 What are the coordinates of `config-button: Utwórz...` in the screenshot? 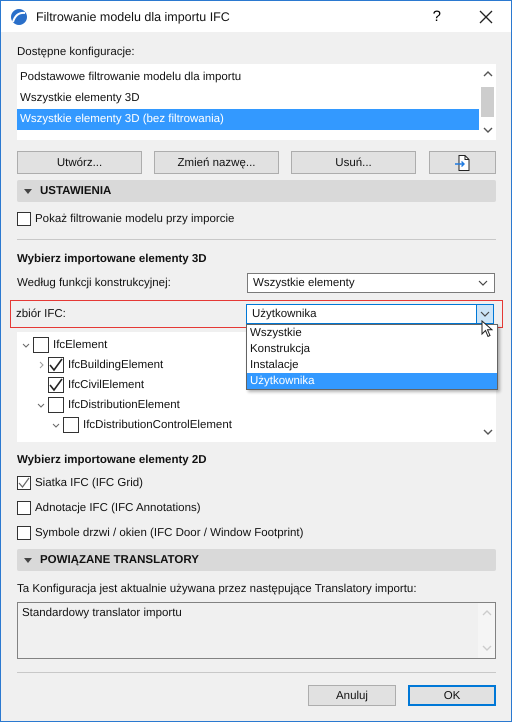 It's located at (79, 162).